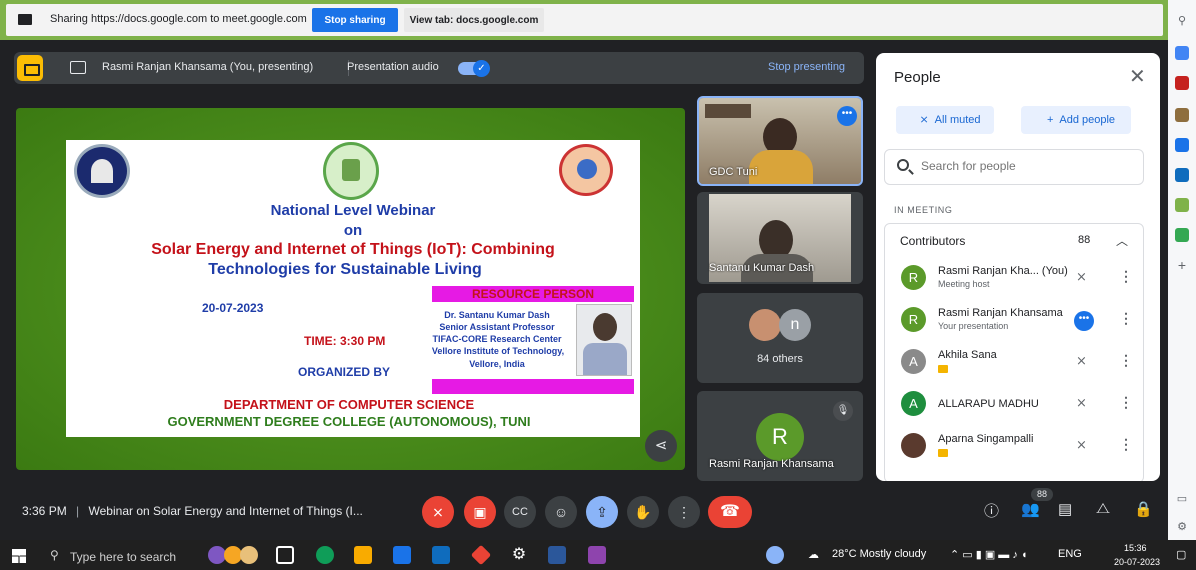 The image size is (1196, 570). What do you see at coordinates (1019, 447) in the screenshot?
I see `list-item: Aparna Singampalli ⨯ ⋮` at bounding box center [1019, 447].